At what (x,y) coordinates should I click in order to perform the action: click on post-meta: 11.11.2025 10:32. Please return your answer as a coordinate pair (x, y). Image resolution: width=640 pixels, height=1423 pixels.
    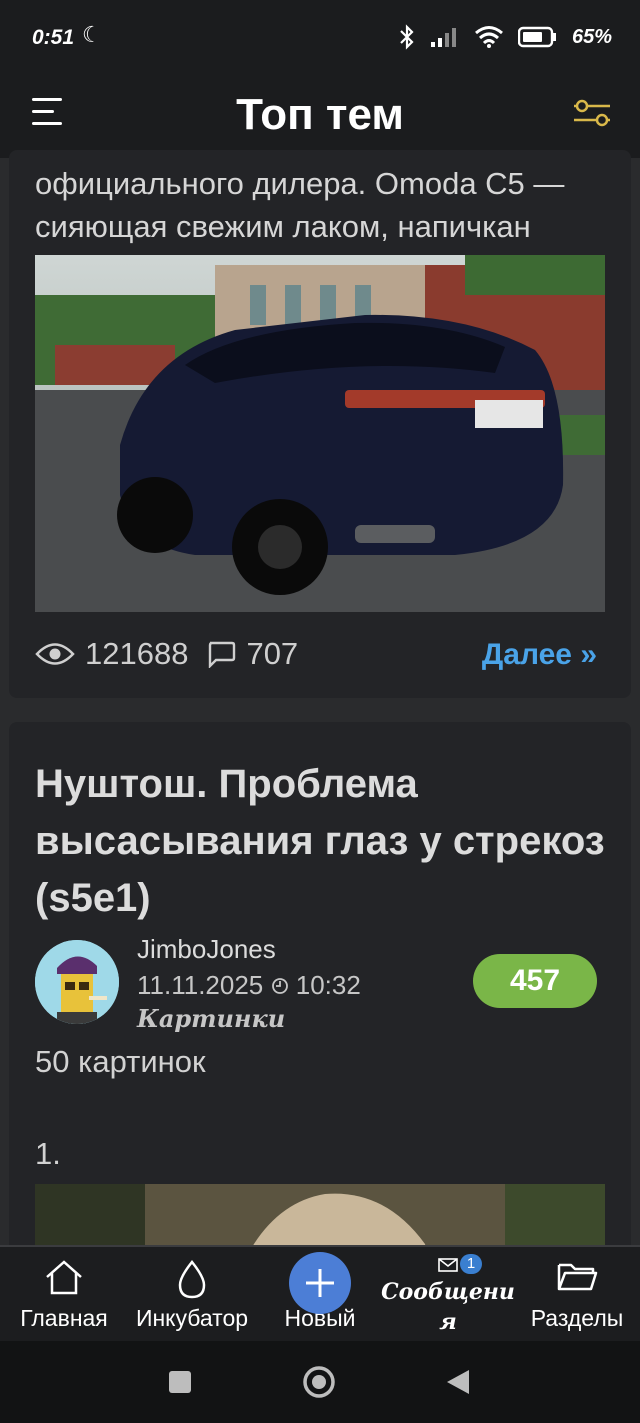
    Looking at the image, I should click on (249, 985).